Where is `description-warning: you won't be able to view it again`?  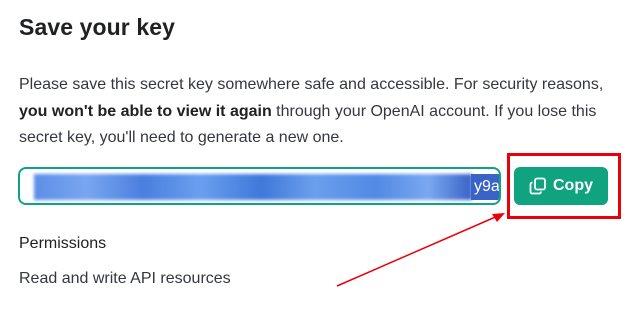 description-warning: you won't be able to view it again is located at coordinates (145, 111).